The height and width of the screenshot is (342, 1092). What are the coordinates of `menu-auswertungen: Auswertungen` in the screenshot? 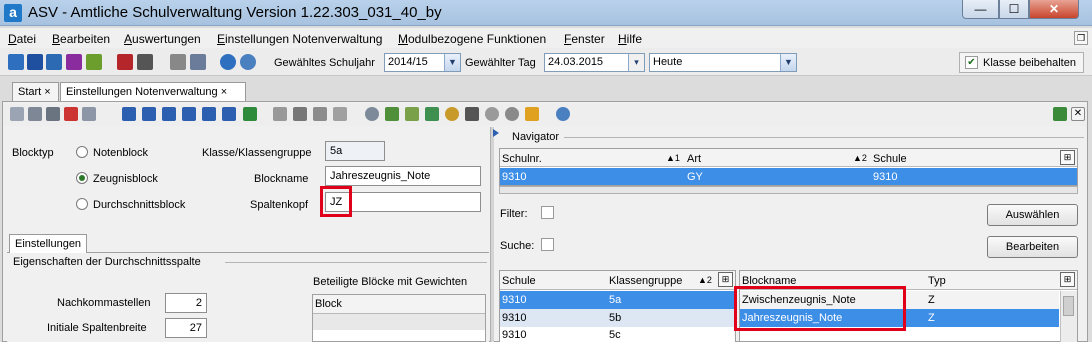 It's located at (162, 39).